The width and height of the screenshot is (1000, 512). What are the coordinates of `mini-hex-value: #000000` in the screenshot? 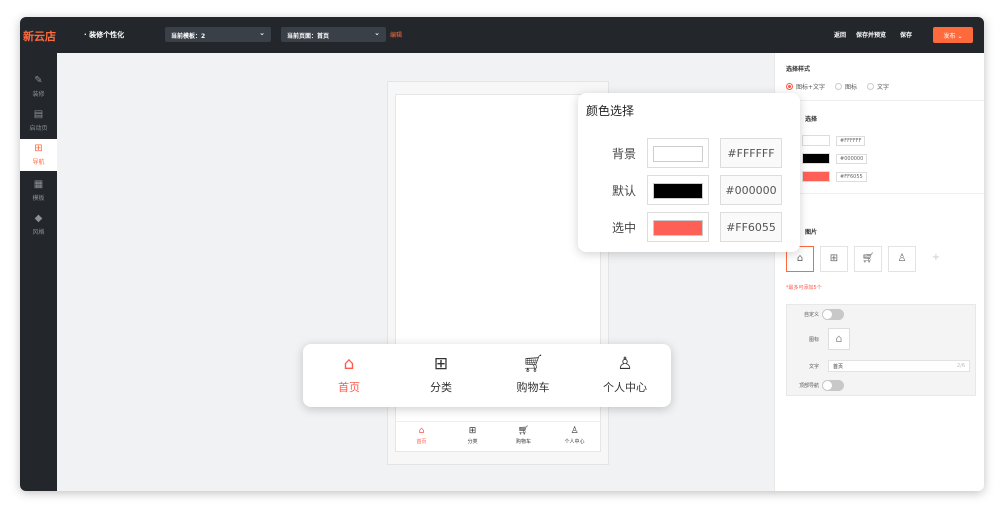 It's located at (852, 158).